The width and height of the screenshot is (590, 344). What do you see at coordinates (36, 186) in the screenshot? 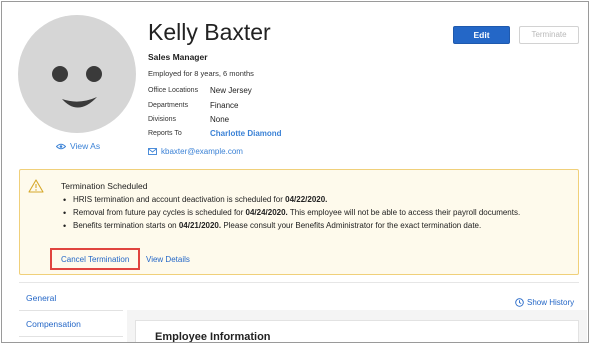
I see `warning-triangle-icon` at bounding box center [36, 186].